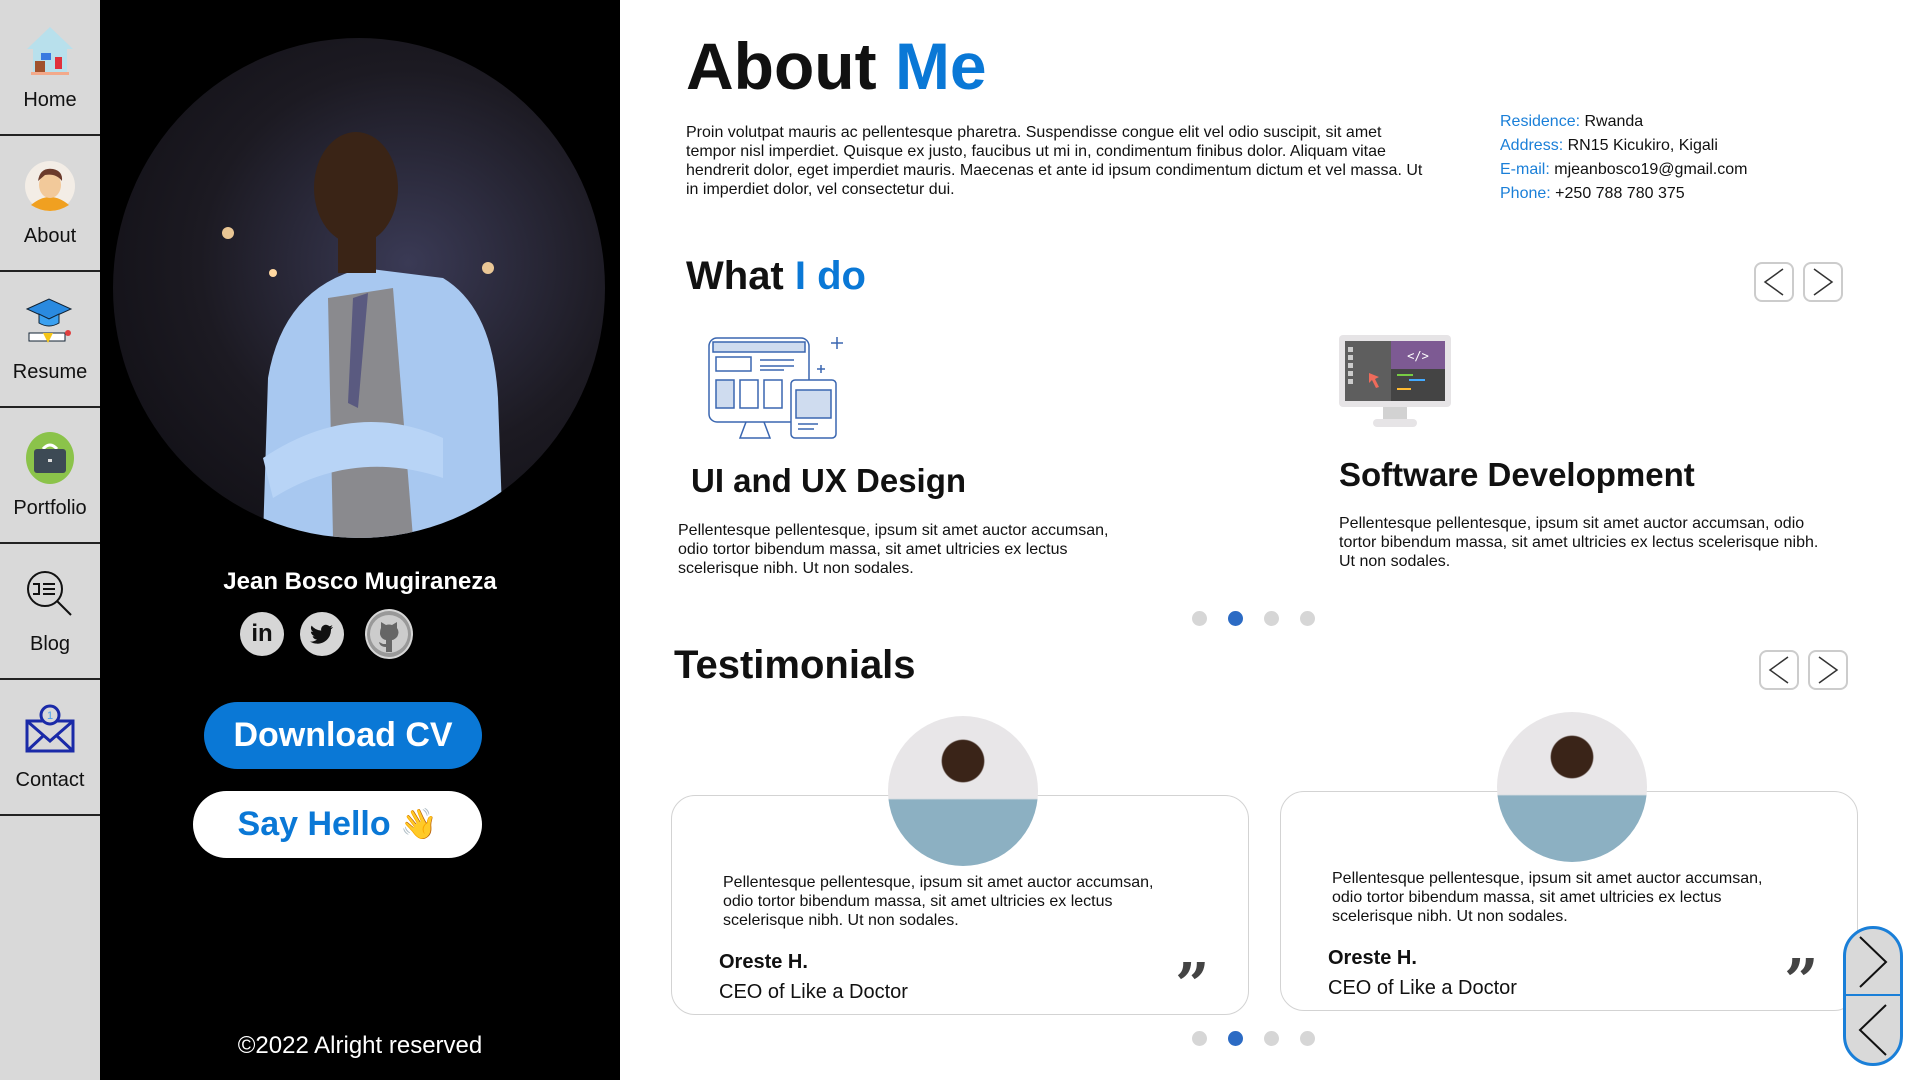 The height and width of the screenshot is (1080, 1920). What do you see at coordinates (50, 728) in the screenshot?
I see `mail-notification-icon: 1` at bounding box center [50, 728].